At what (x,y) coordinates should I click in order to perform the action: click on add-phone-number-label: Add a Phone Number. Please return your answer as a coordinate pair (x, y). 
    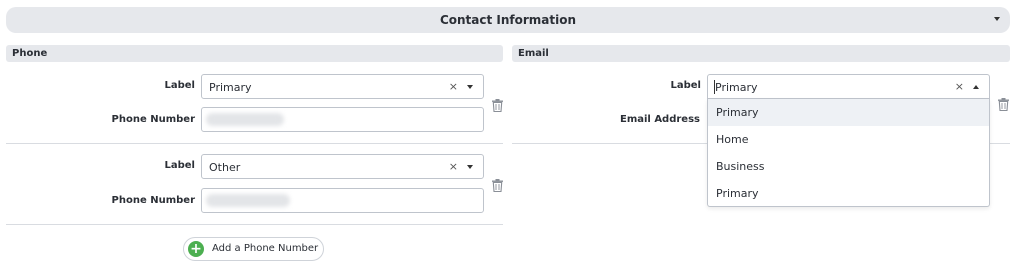
    Looking at the image, I should click on (265, 248).